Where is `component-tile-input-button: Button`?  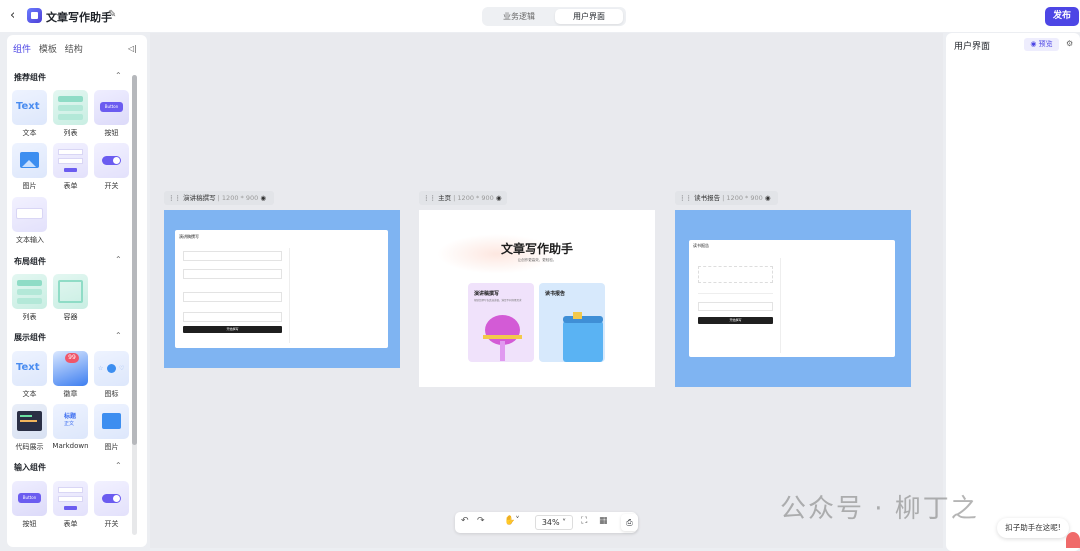
component-tile-input-button: Button is located at coordinates (29, 498).